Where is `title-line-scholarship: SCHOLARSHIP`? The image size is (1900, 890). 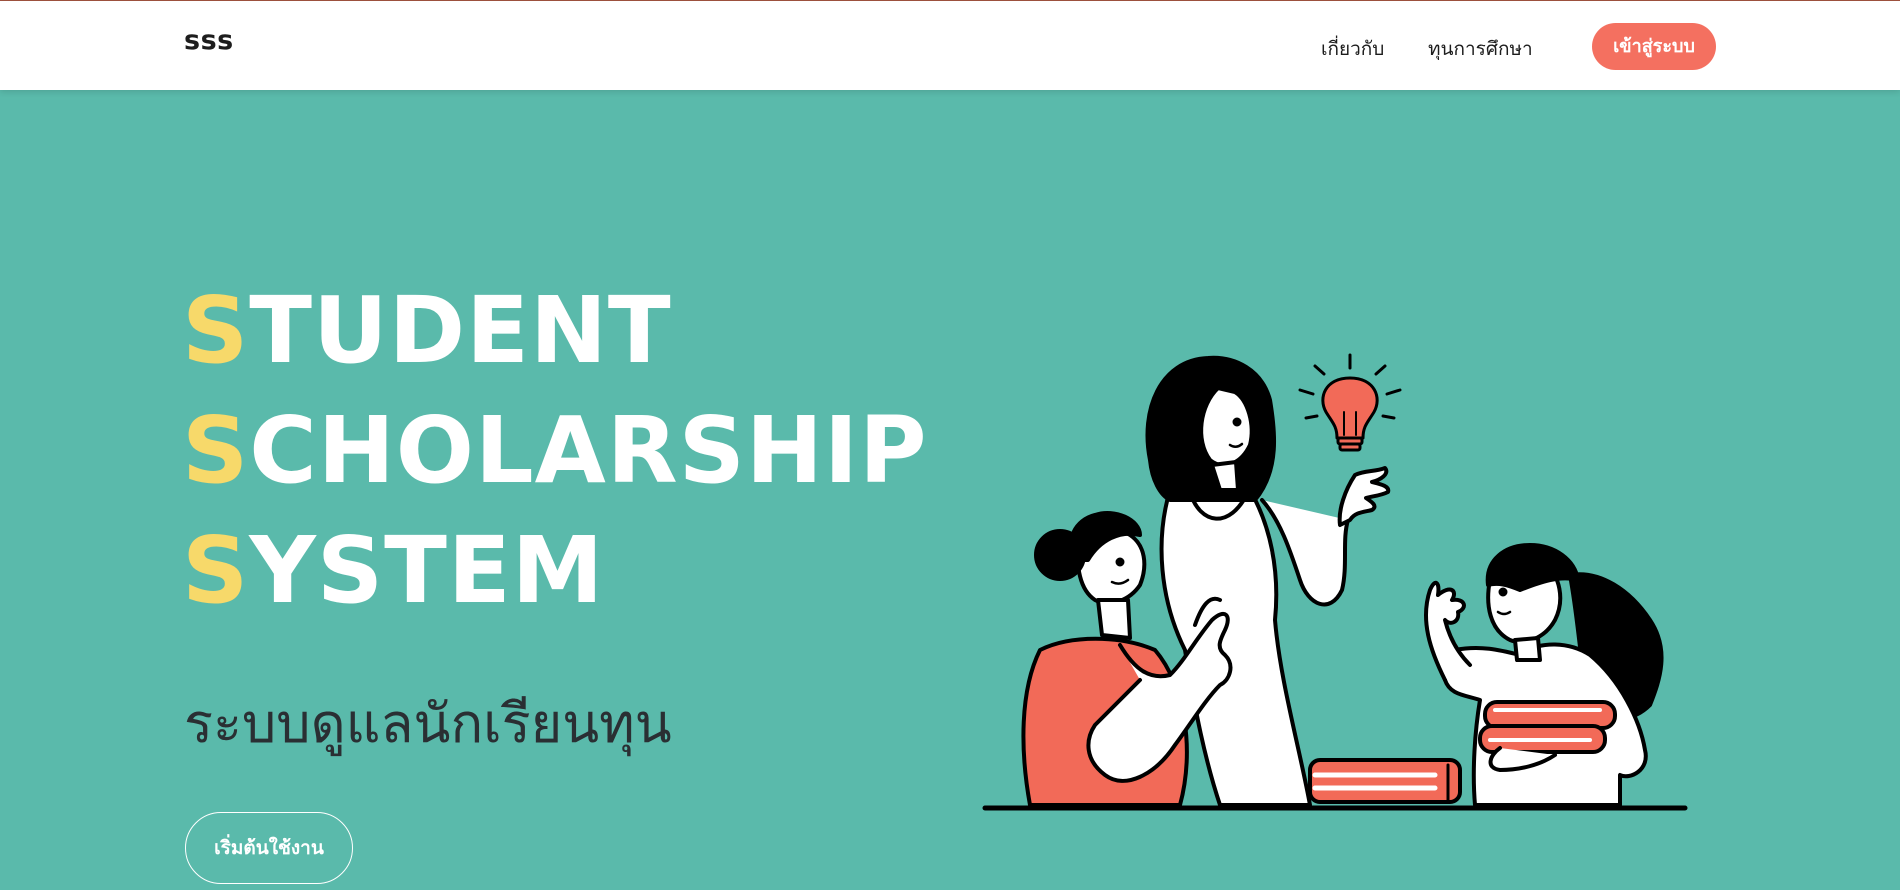 title-line-scholarship: SCHOLARSHIP is located at coordinates (555, 460).